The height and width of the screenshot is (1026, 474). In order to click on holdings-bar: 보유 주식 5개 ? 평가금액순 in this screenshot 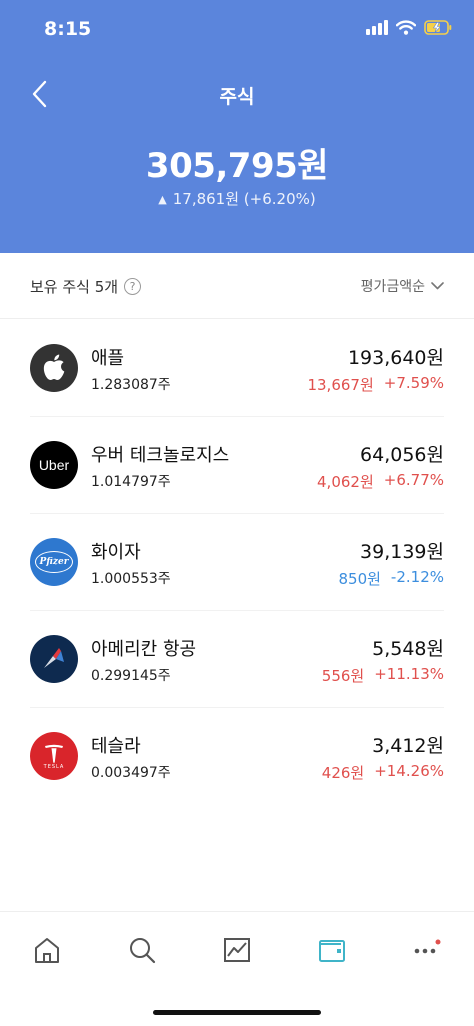, I will do `click(237, 286)`.